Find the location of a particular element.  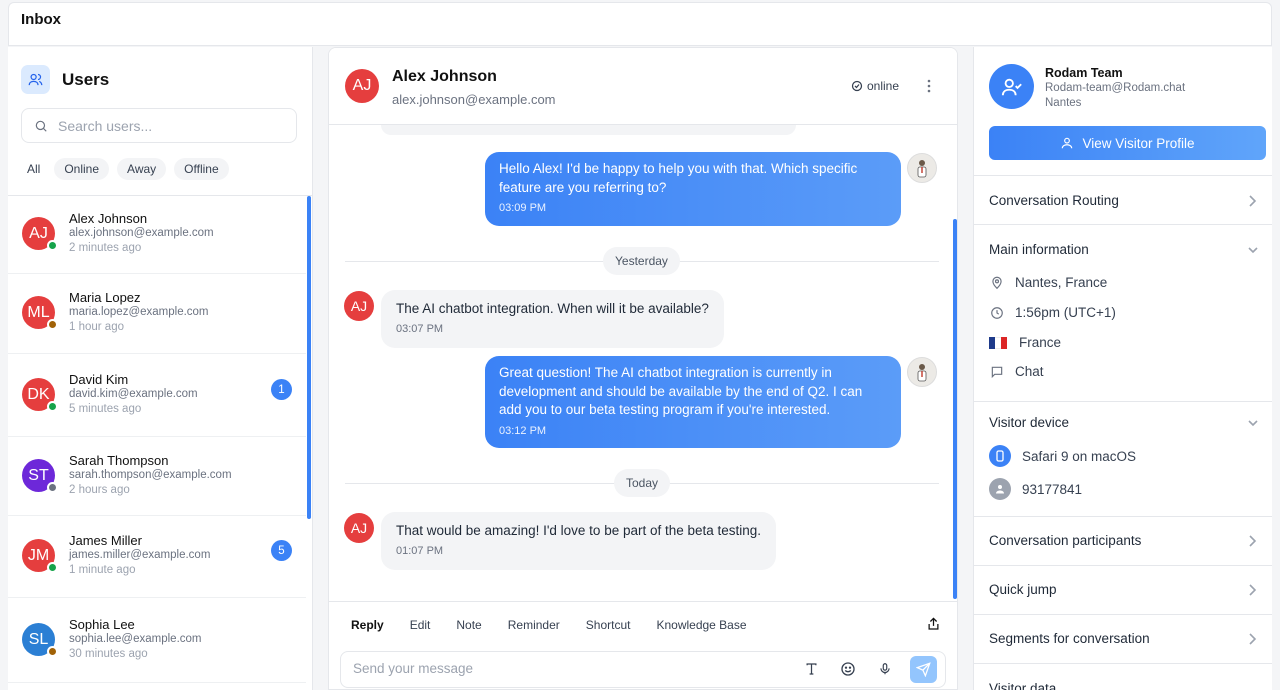

user-name: David Kim is located at coordinates (99, 379).